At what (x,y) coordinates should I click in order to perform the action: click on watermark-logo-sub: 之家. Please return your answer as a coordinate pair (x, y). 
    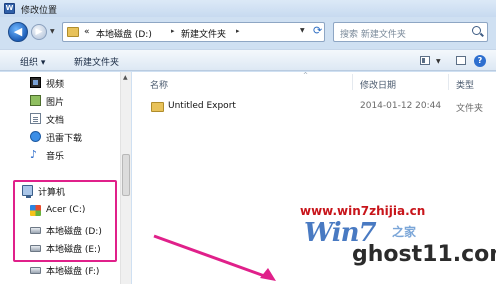
    Looking at the image, I should click on (404, 232).